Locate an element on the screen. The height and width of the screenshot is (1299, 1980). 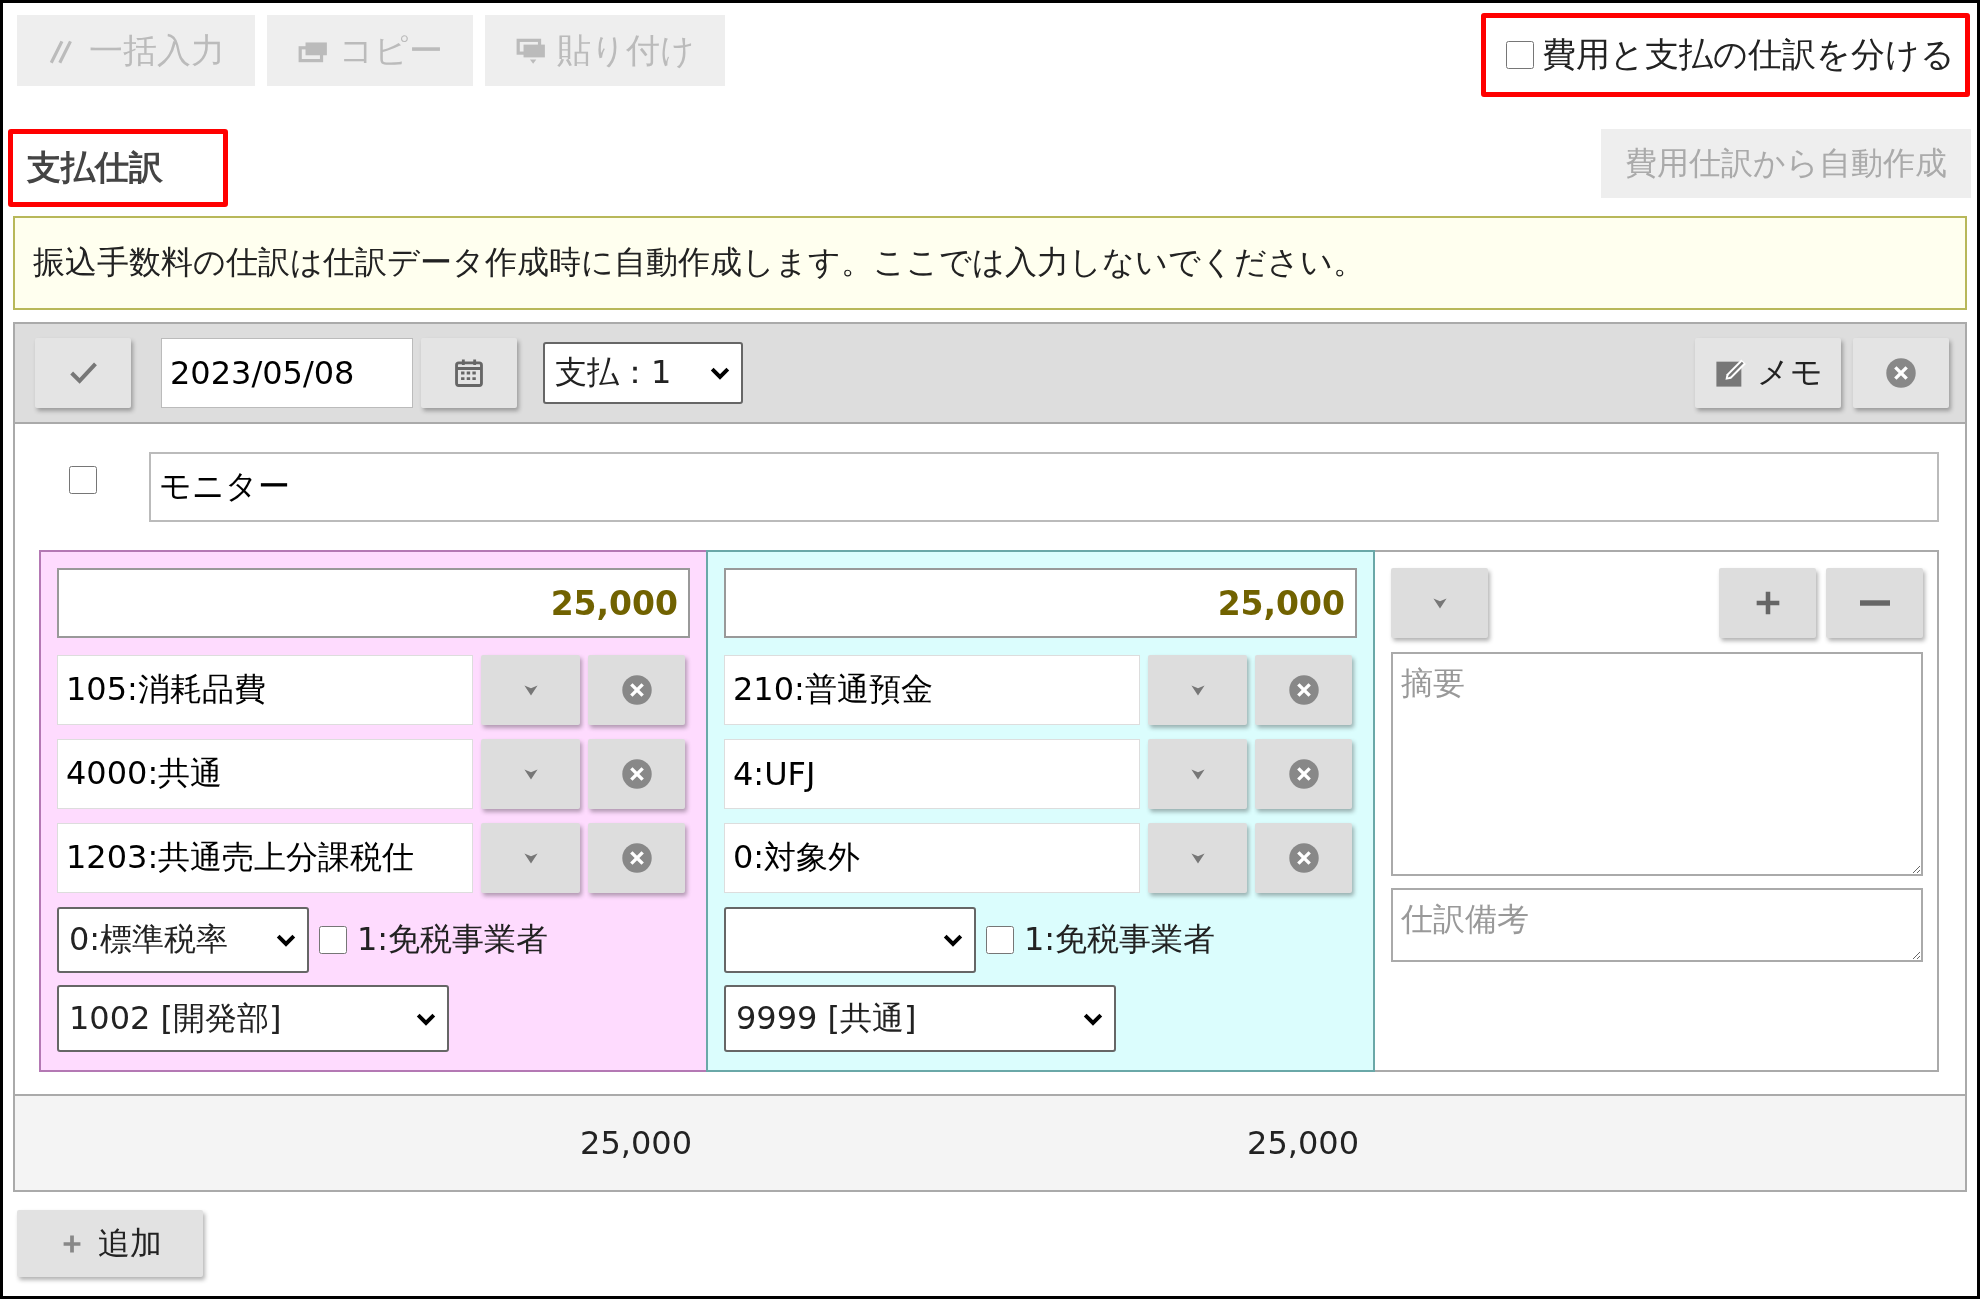
department-select: 1002 [開発部] is located at coordinates (253, 1018).